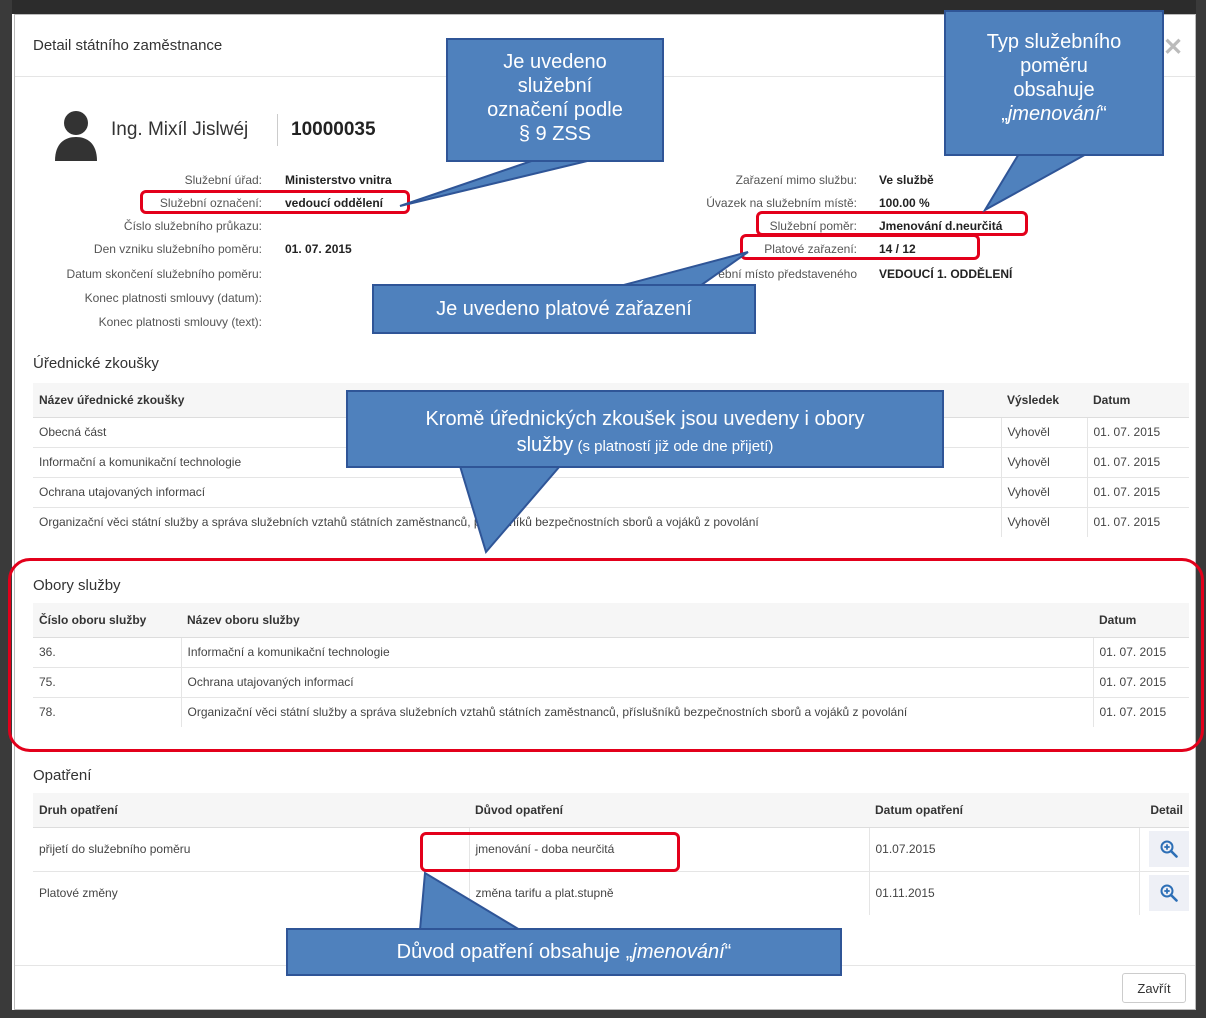  I want to click on callout-line: označení podle, so click(555, 110).